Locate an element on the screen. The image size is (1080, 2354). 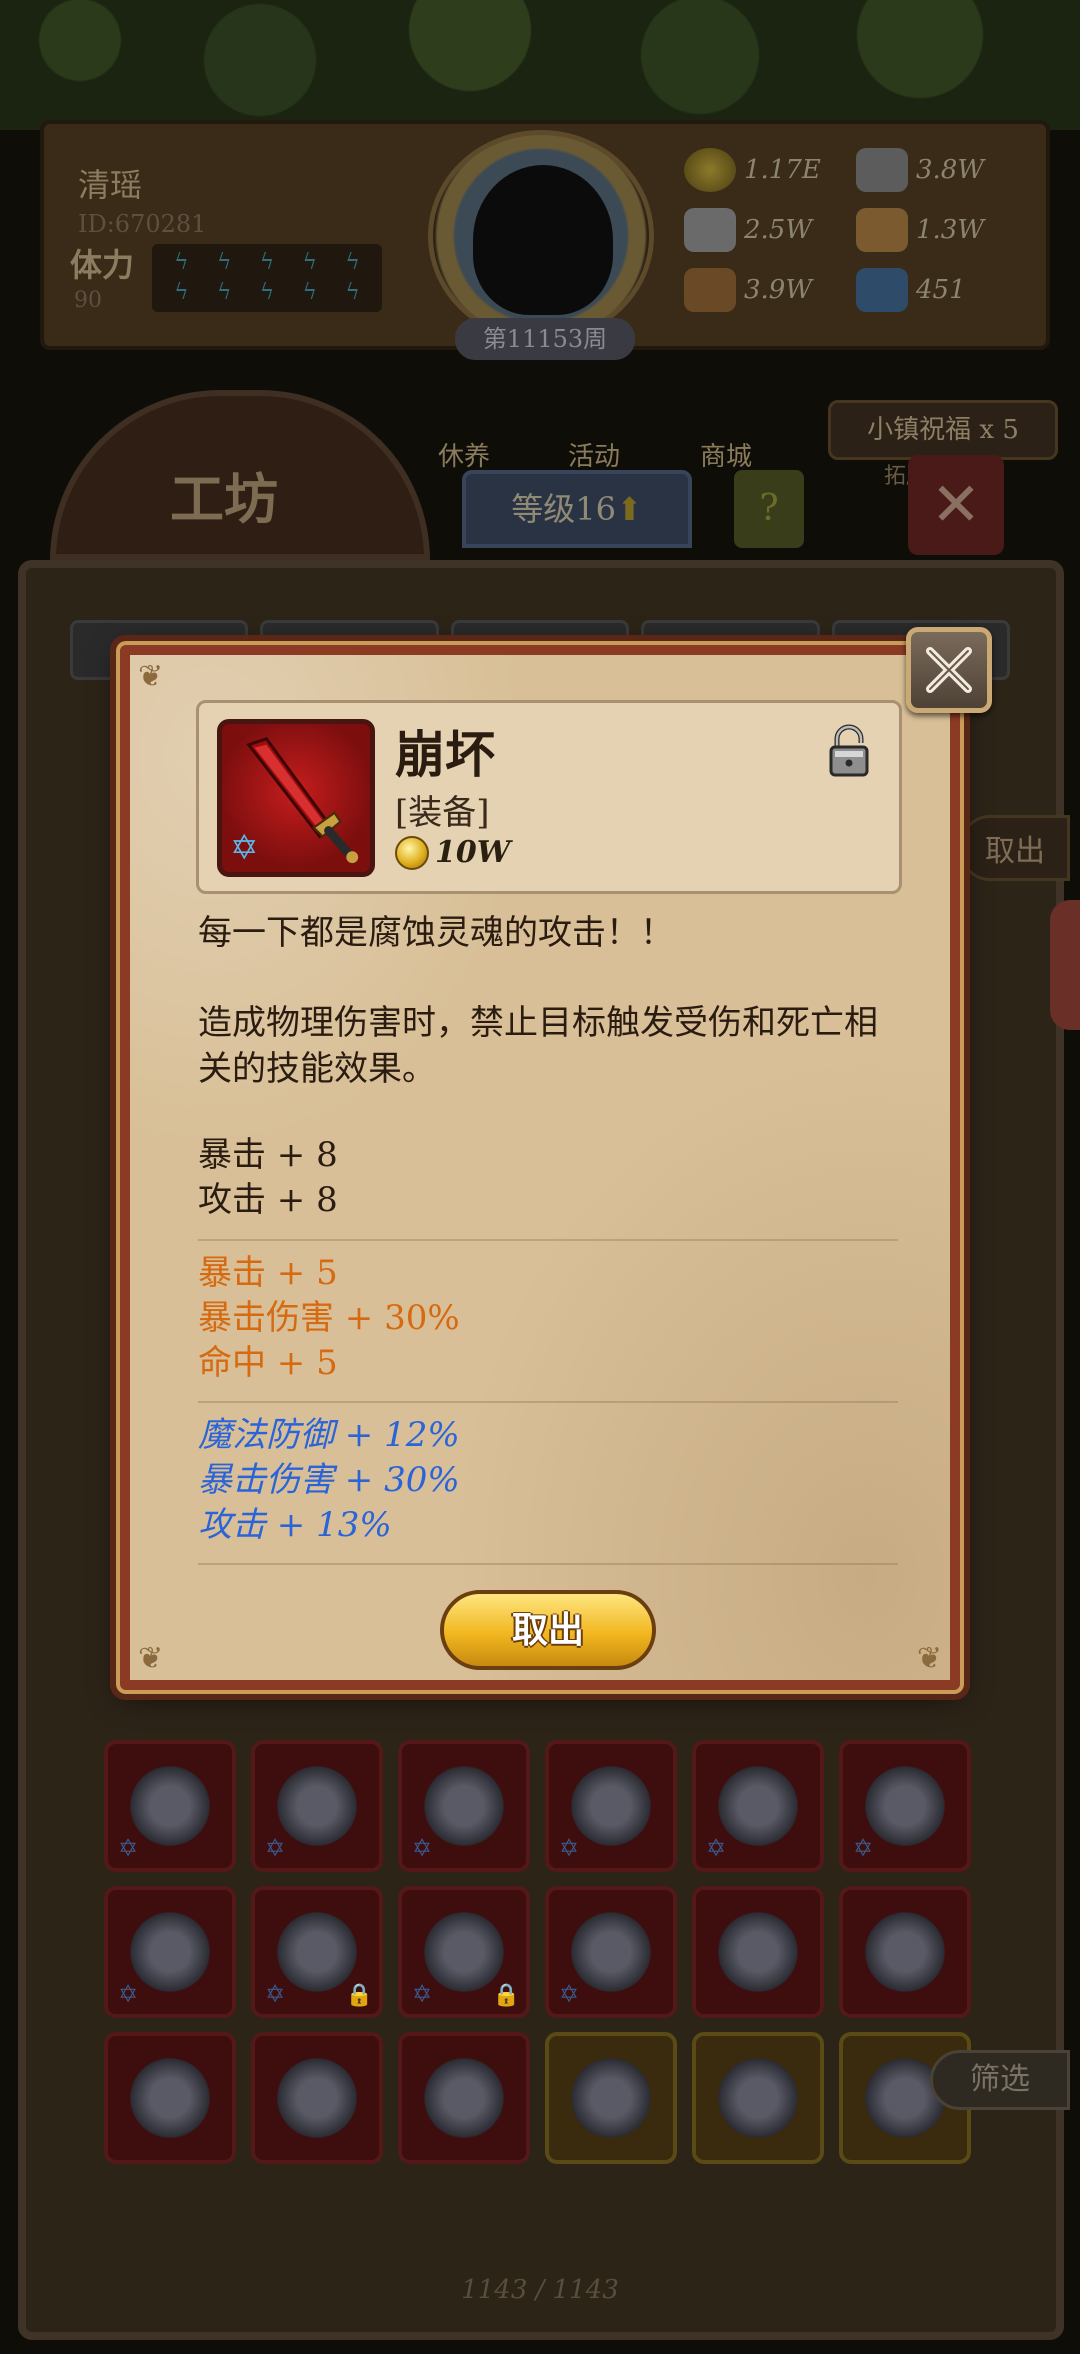
player-name: 清瑶 is located at coordinates (110, 185).